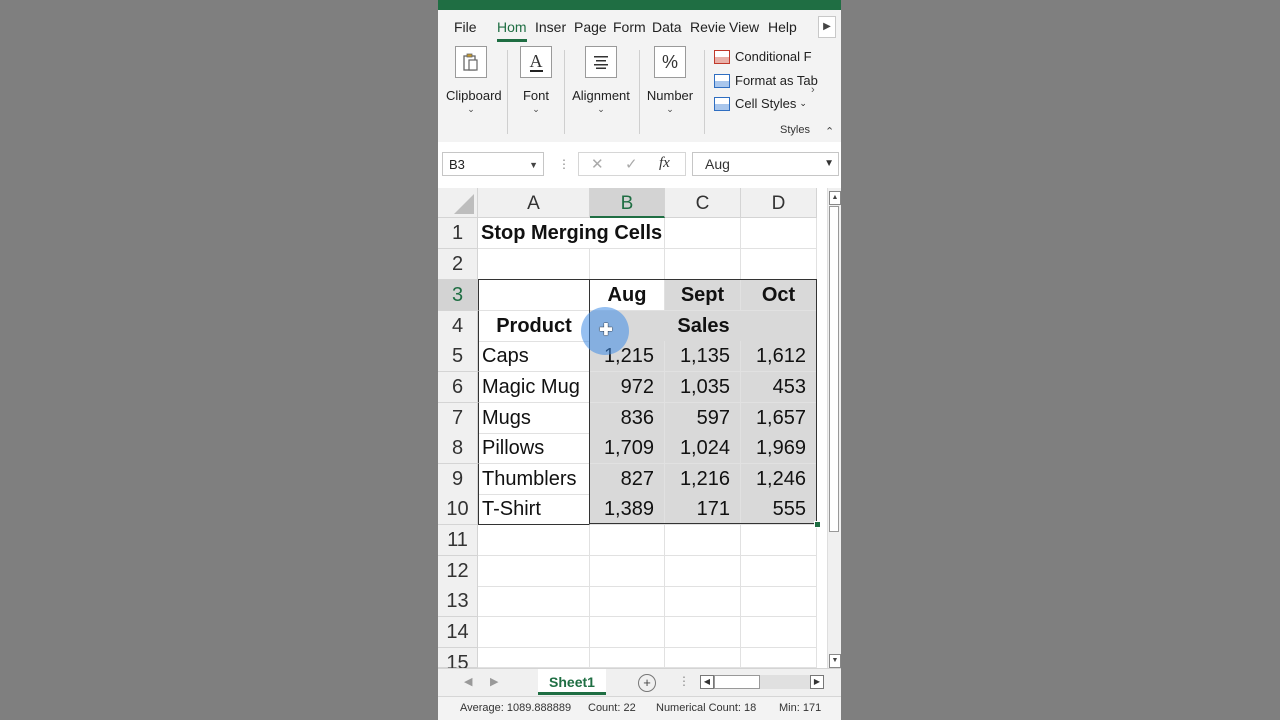 The height and width of the screenshot is (720, 1280). What do you see at coordinates (779, 295) in the screenshot?
I see `cell-d3: Oct` at bounding box center [779, 295].